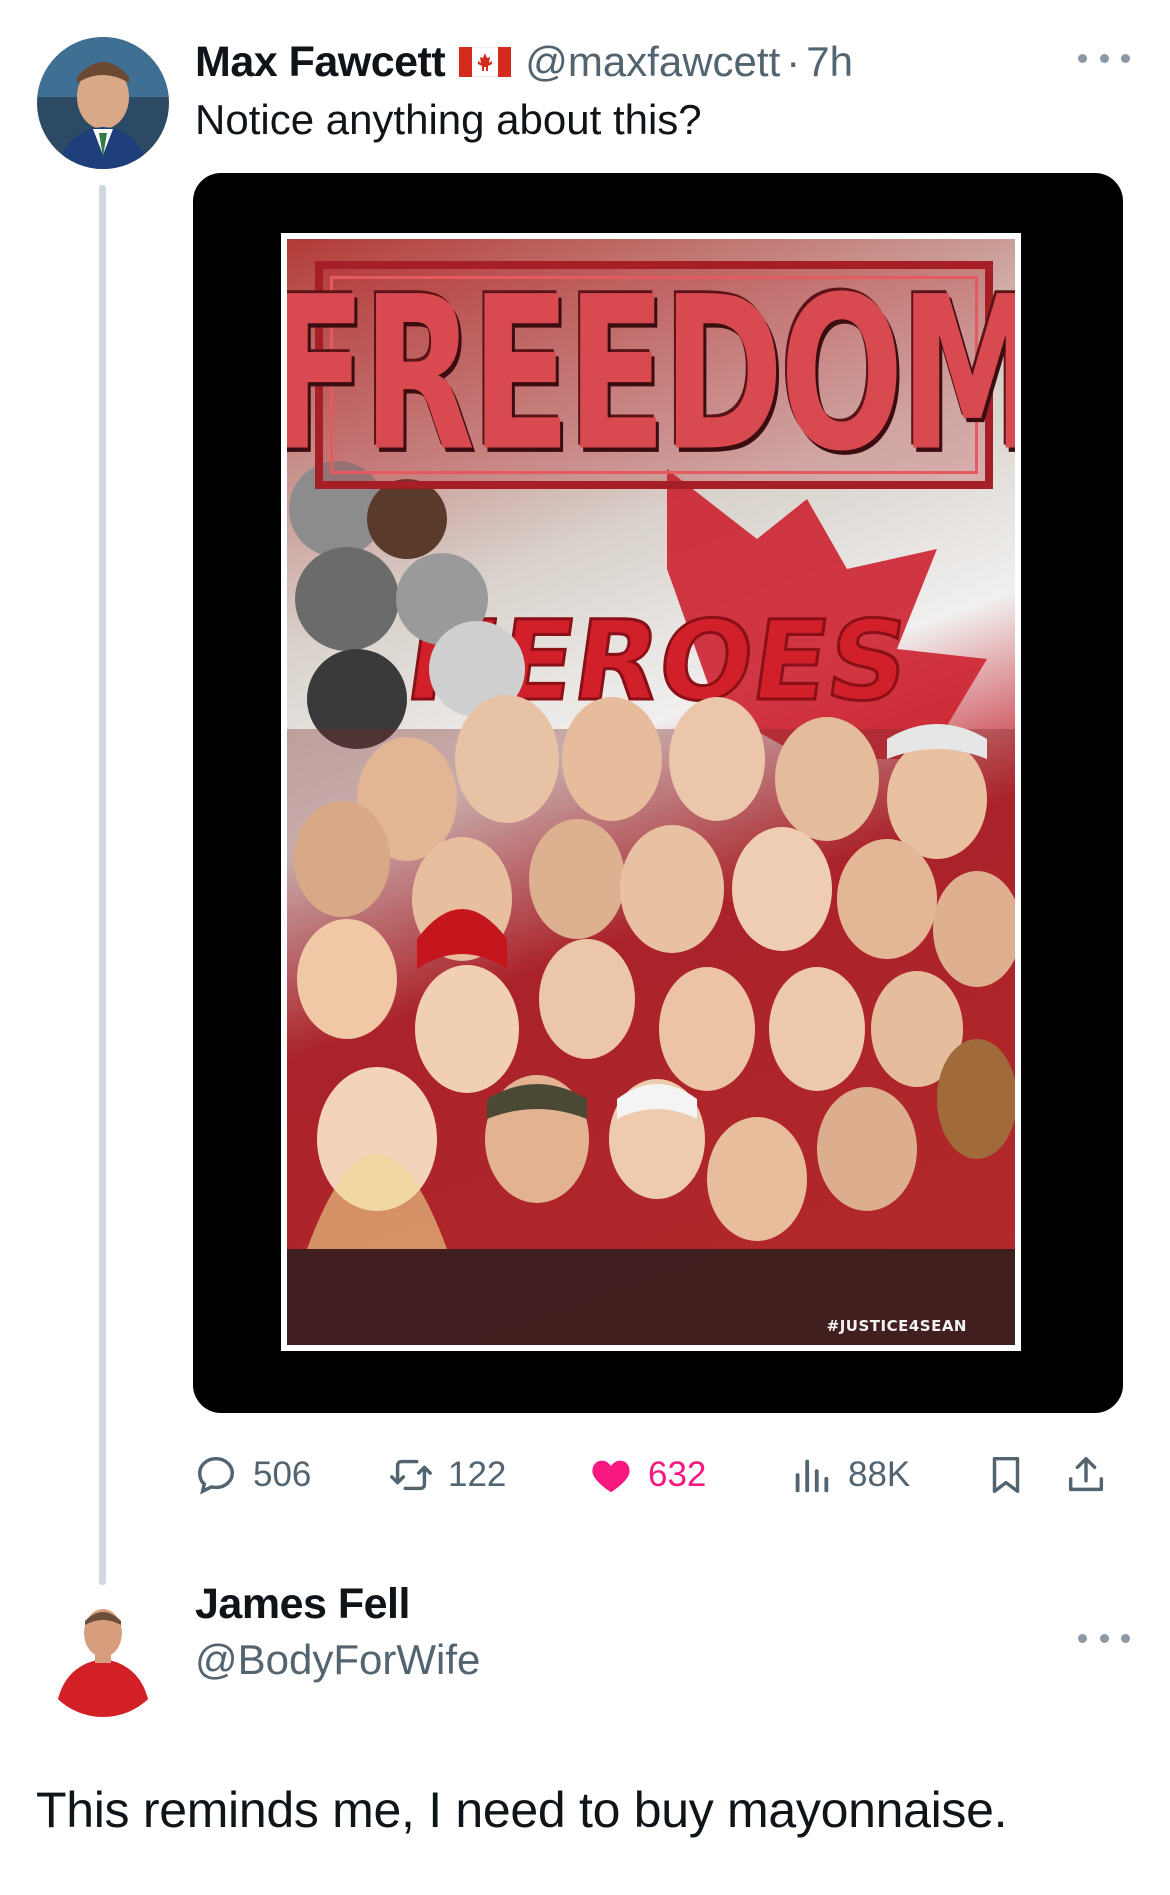 The width and height of the screenshot is (1170, 1895). I want to click on poster-hashtag: #JUSTICE4SEAN, so click(896, 1326).